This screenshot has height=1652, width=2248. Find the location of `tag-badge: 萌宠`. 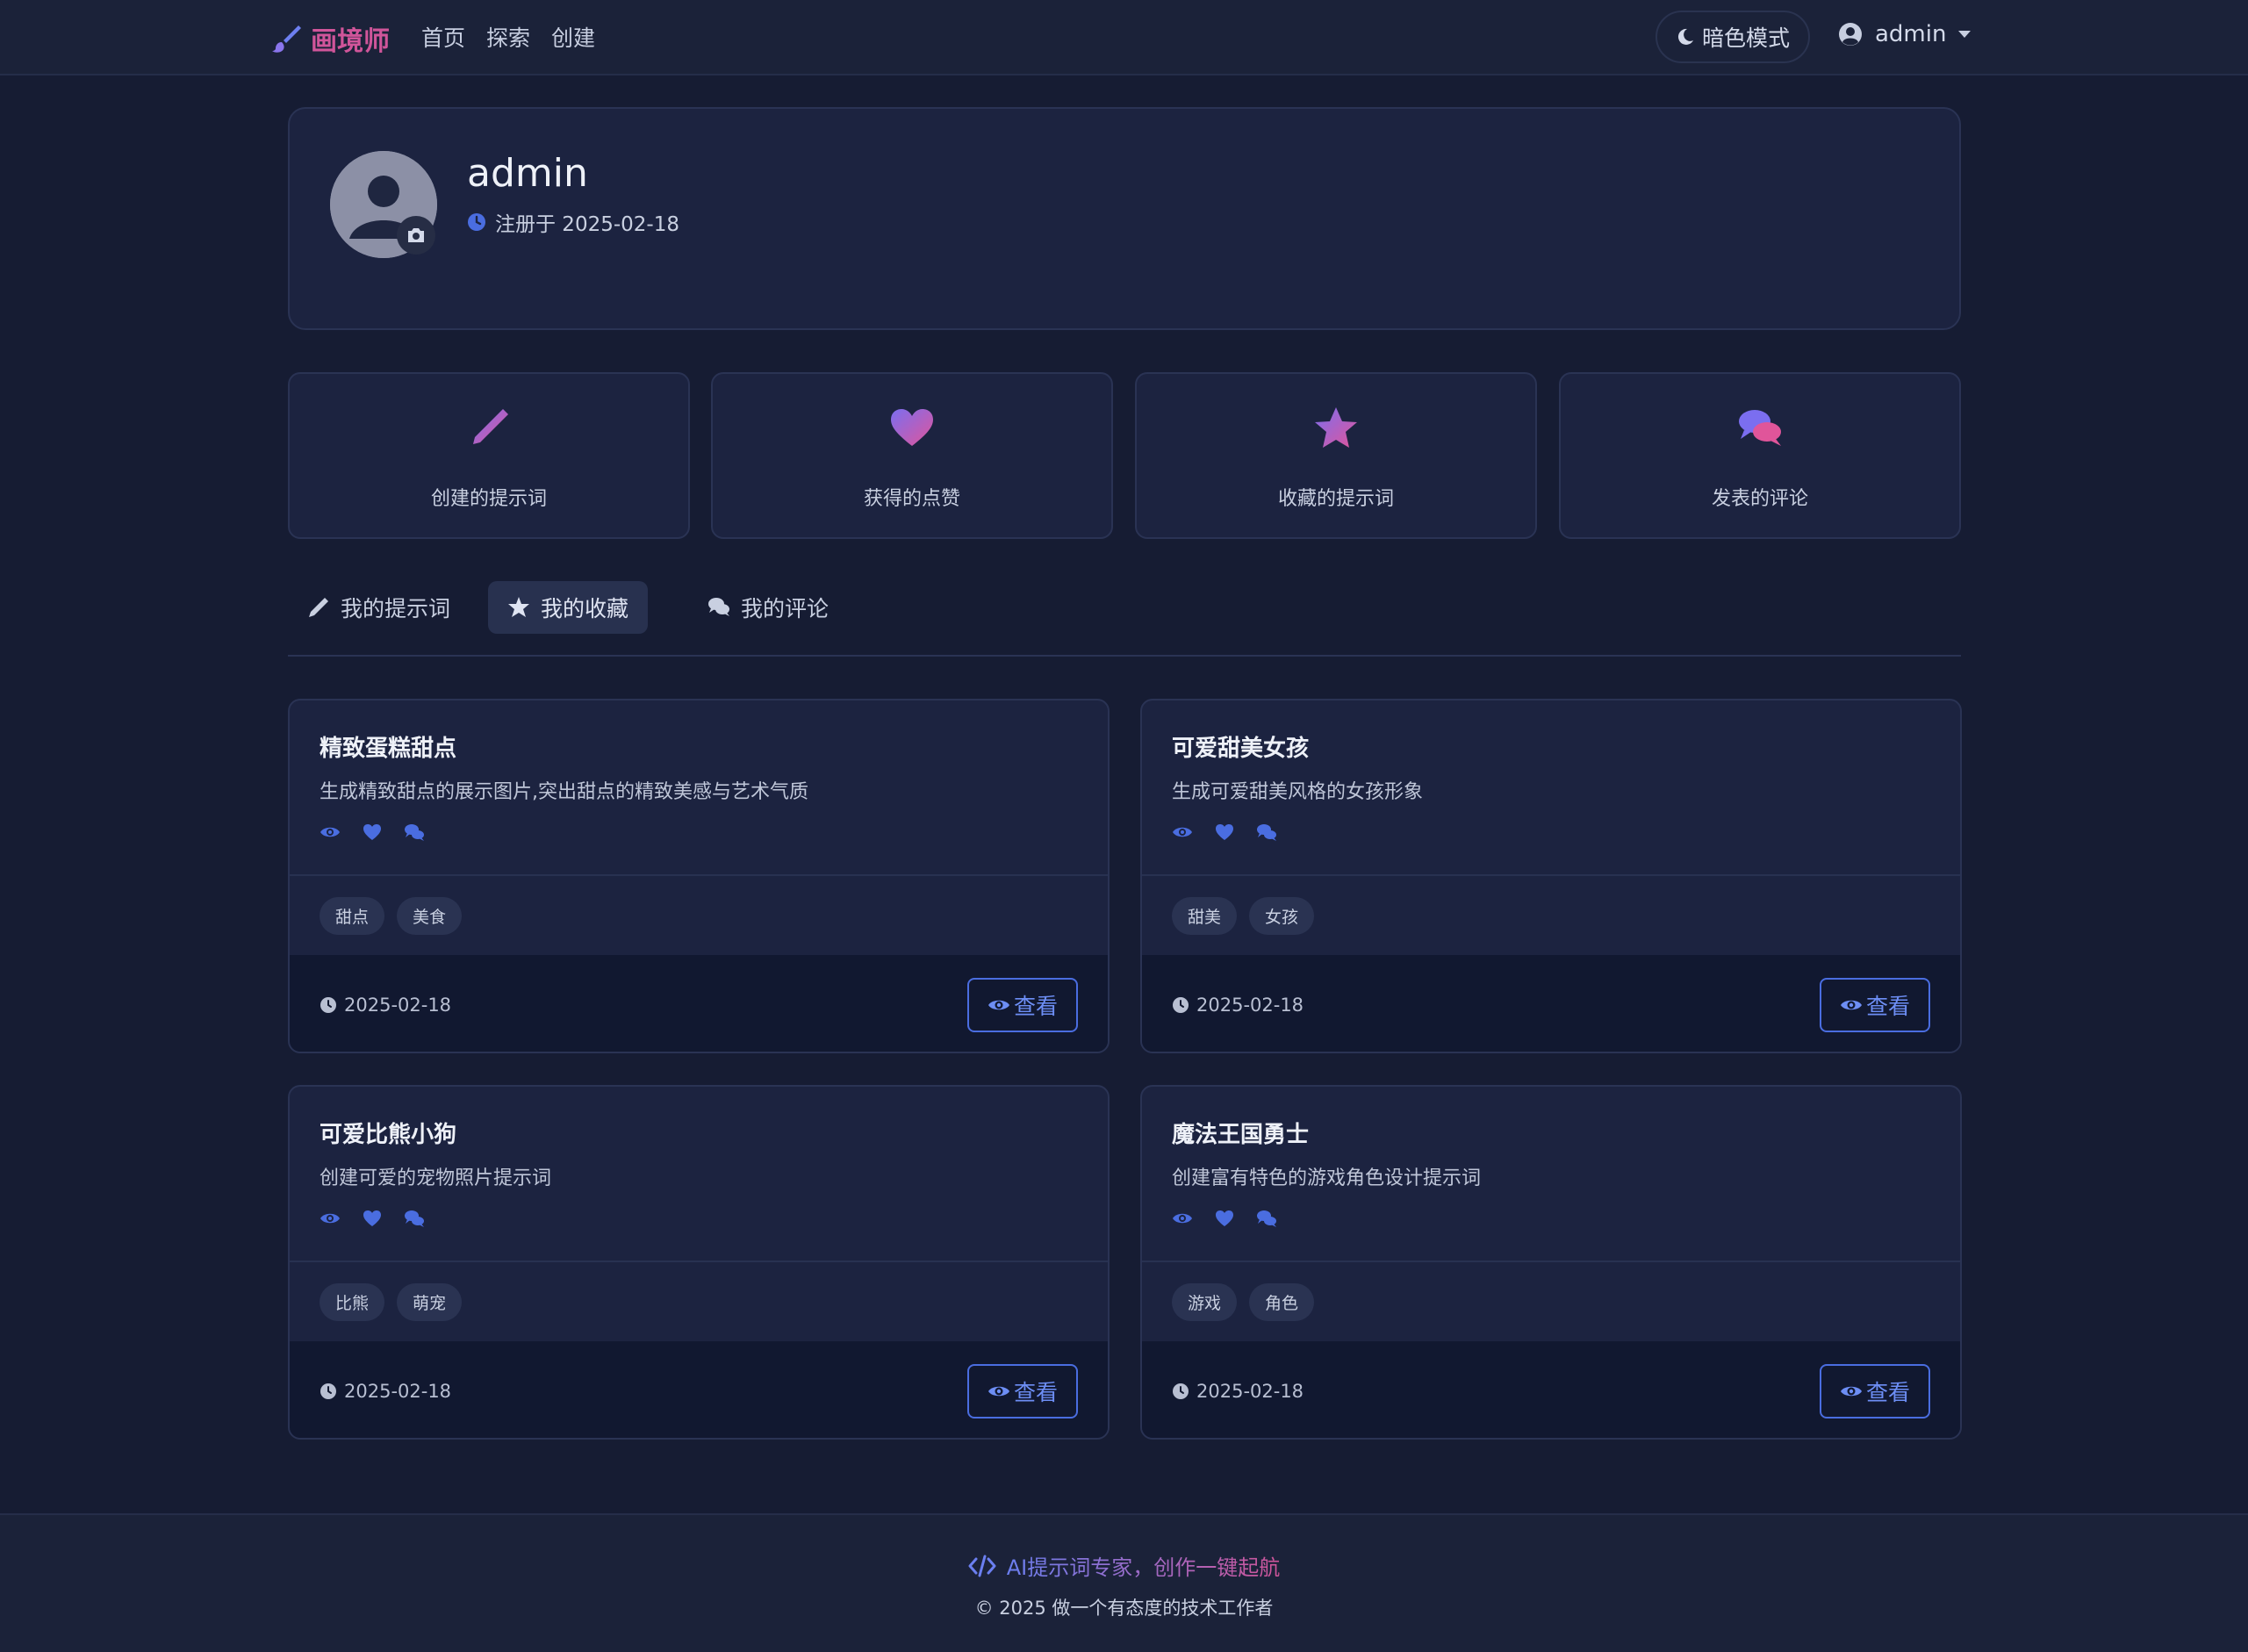

tag-badge: 萌宠 is located at coordinates (430, 1301).